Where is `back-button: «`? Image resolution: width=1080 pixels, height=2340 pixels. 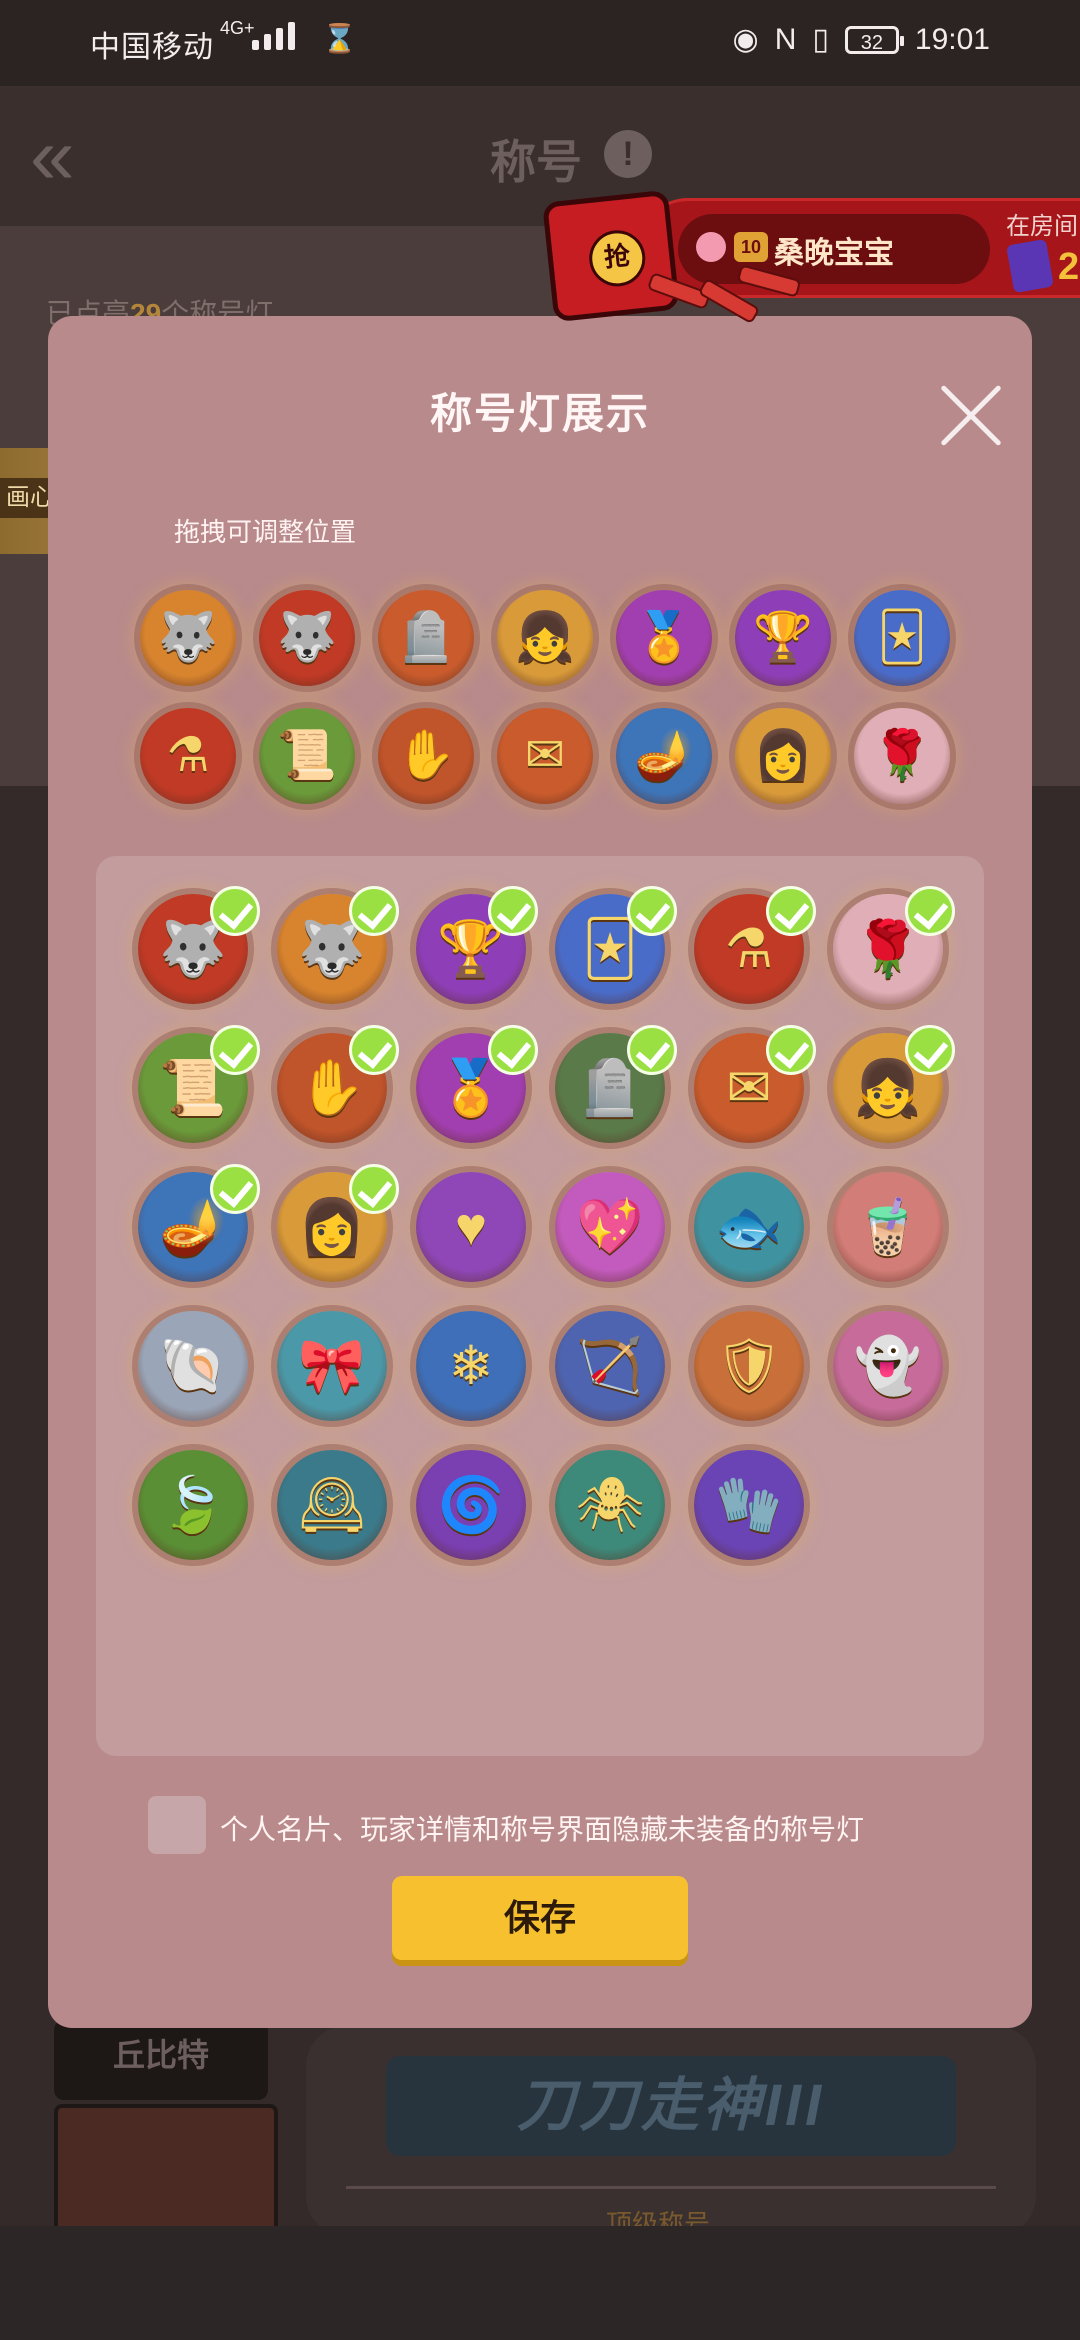 back-button: « is located at coordinates (52, 156).